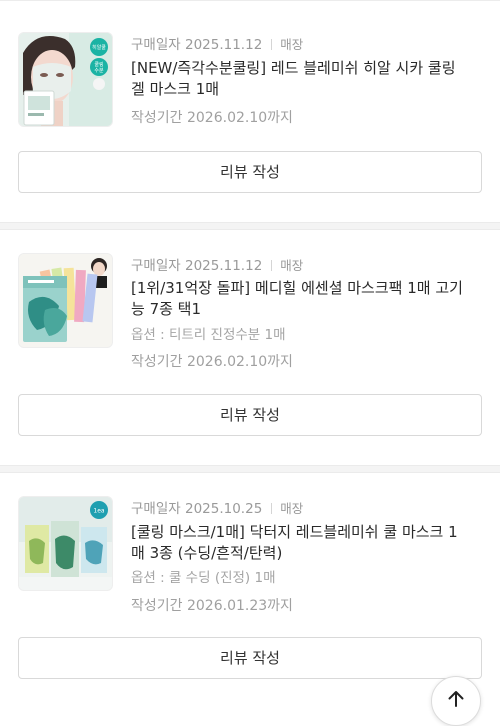 The height and width of the screenshot is (726, 500). I want to click on product-thumbnail: 히알쿨 쿨링 수분, so click(65, 79).